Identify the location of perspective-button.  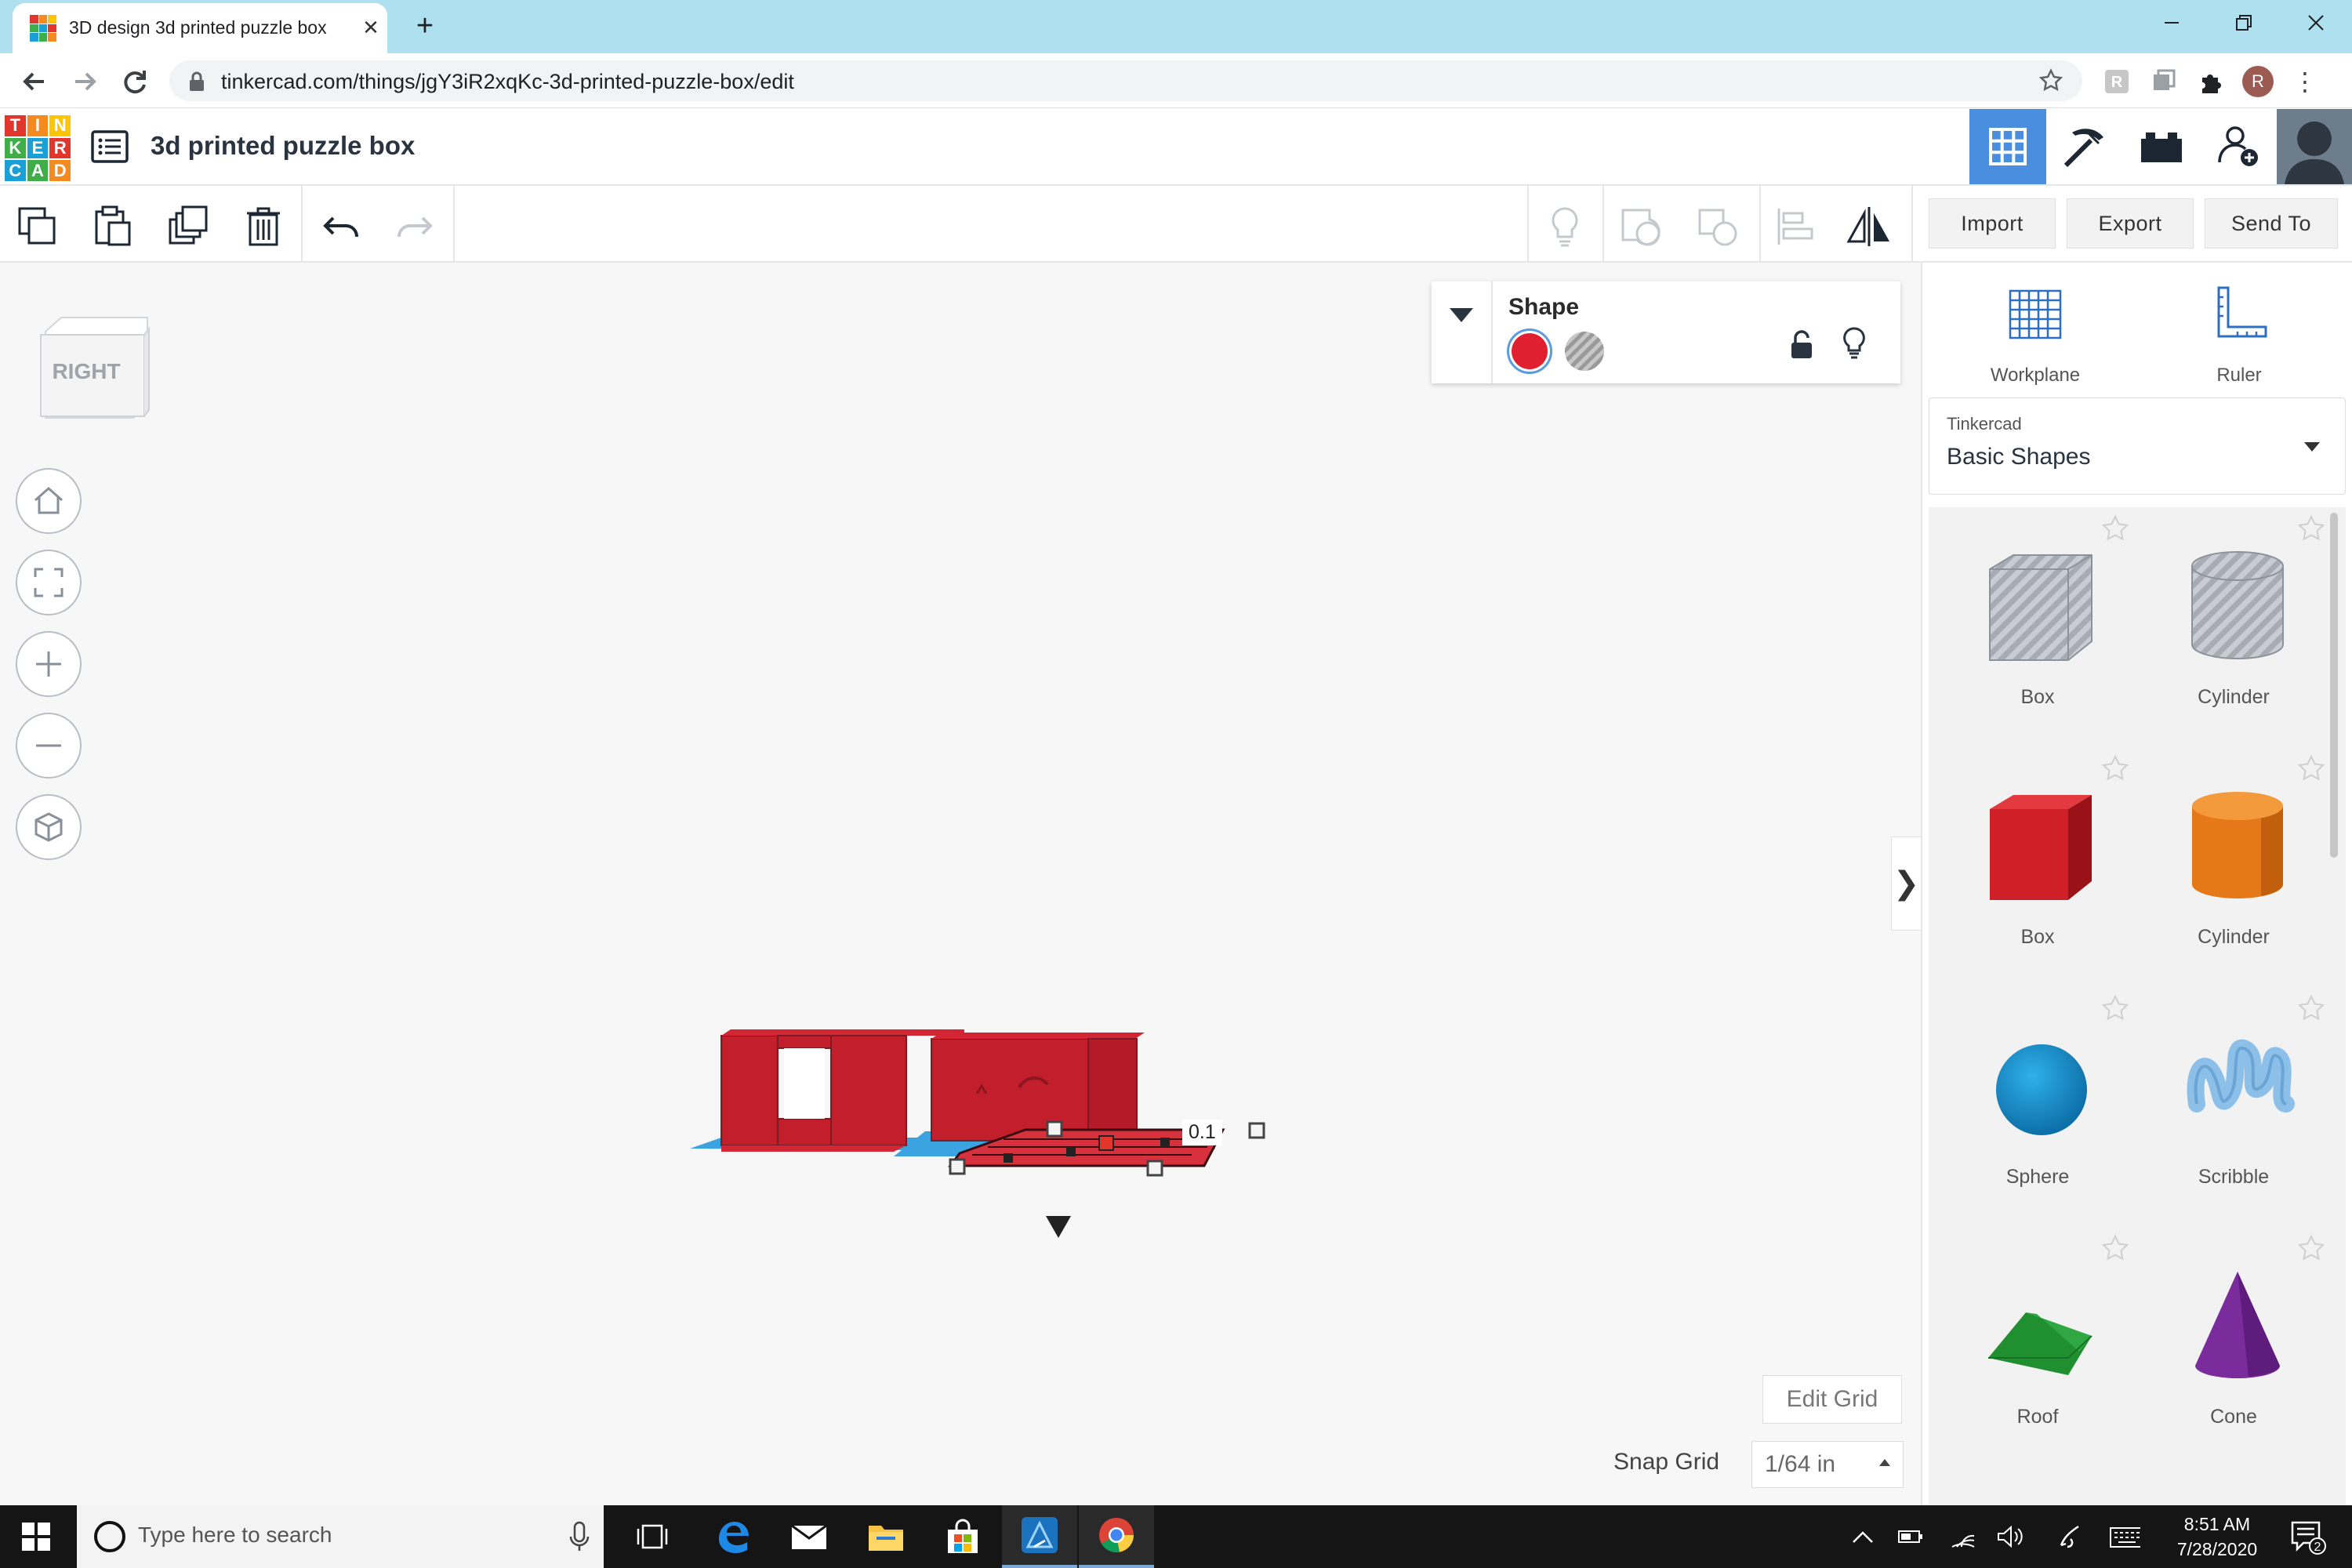
(49, 827).